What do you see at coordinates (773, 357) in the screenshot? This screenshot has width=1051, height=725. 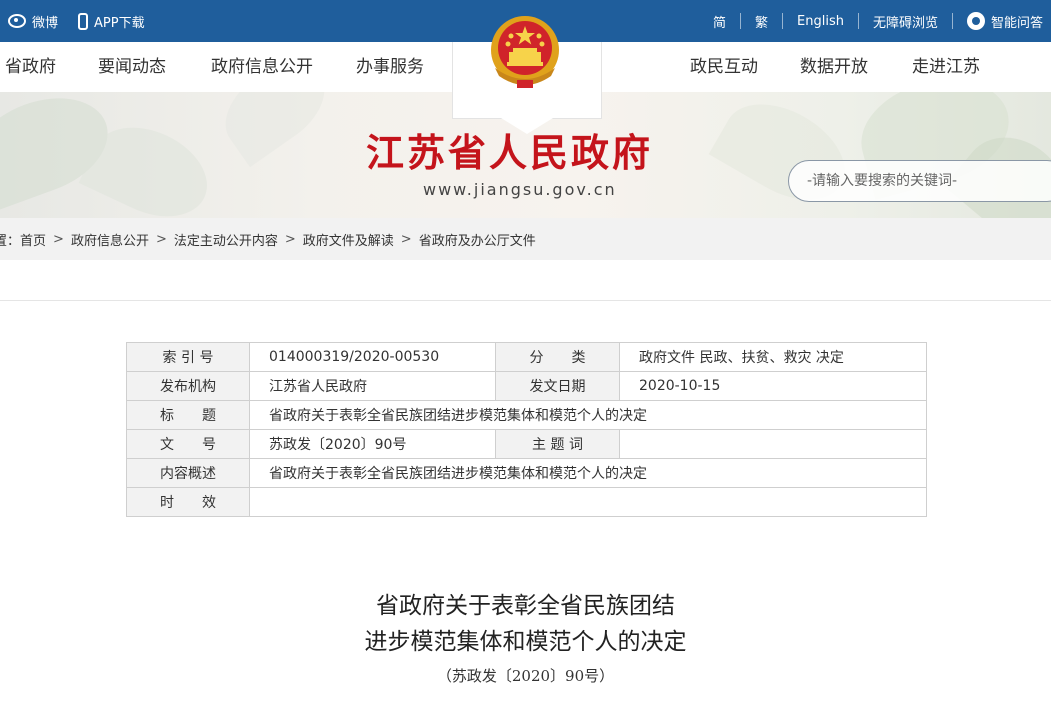 I see `category-value: 政府文件 民政、扶贫、救灾 决定` at bounding box center [773, 357].